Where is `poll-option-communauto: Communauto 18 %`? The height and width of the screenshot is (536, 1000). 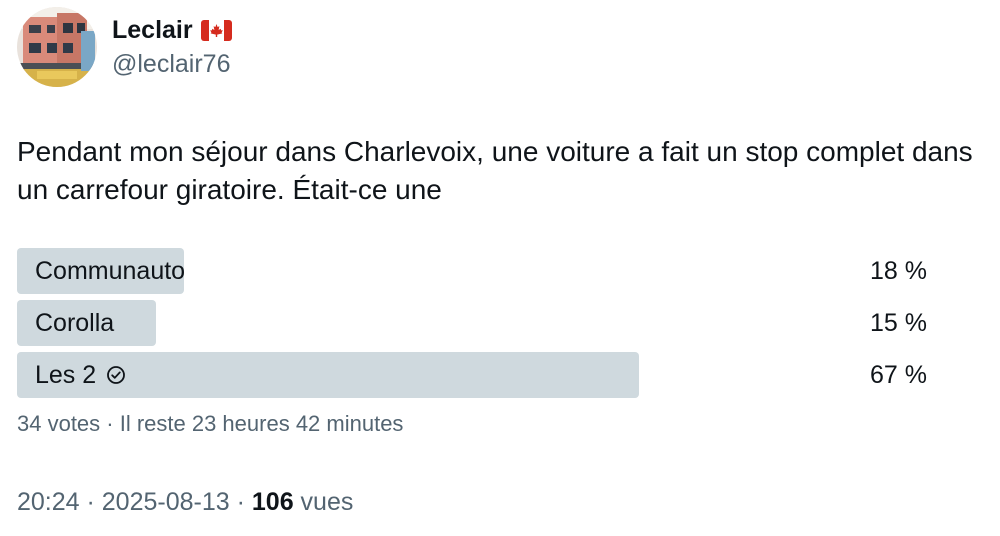 poll-option-communauto: Communauto 18 % is located at coordinates (472, 271).